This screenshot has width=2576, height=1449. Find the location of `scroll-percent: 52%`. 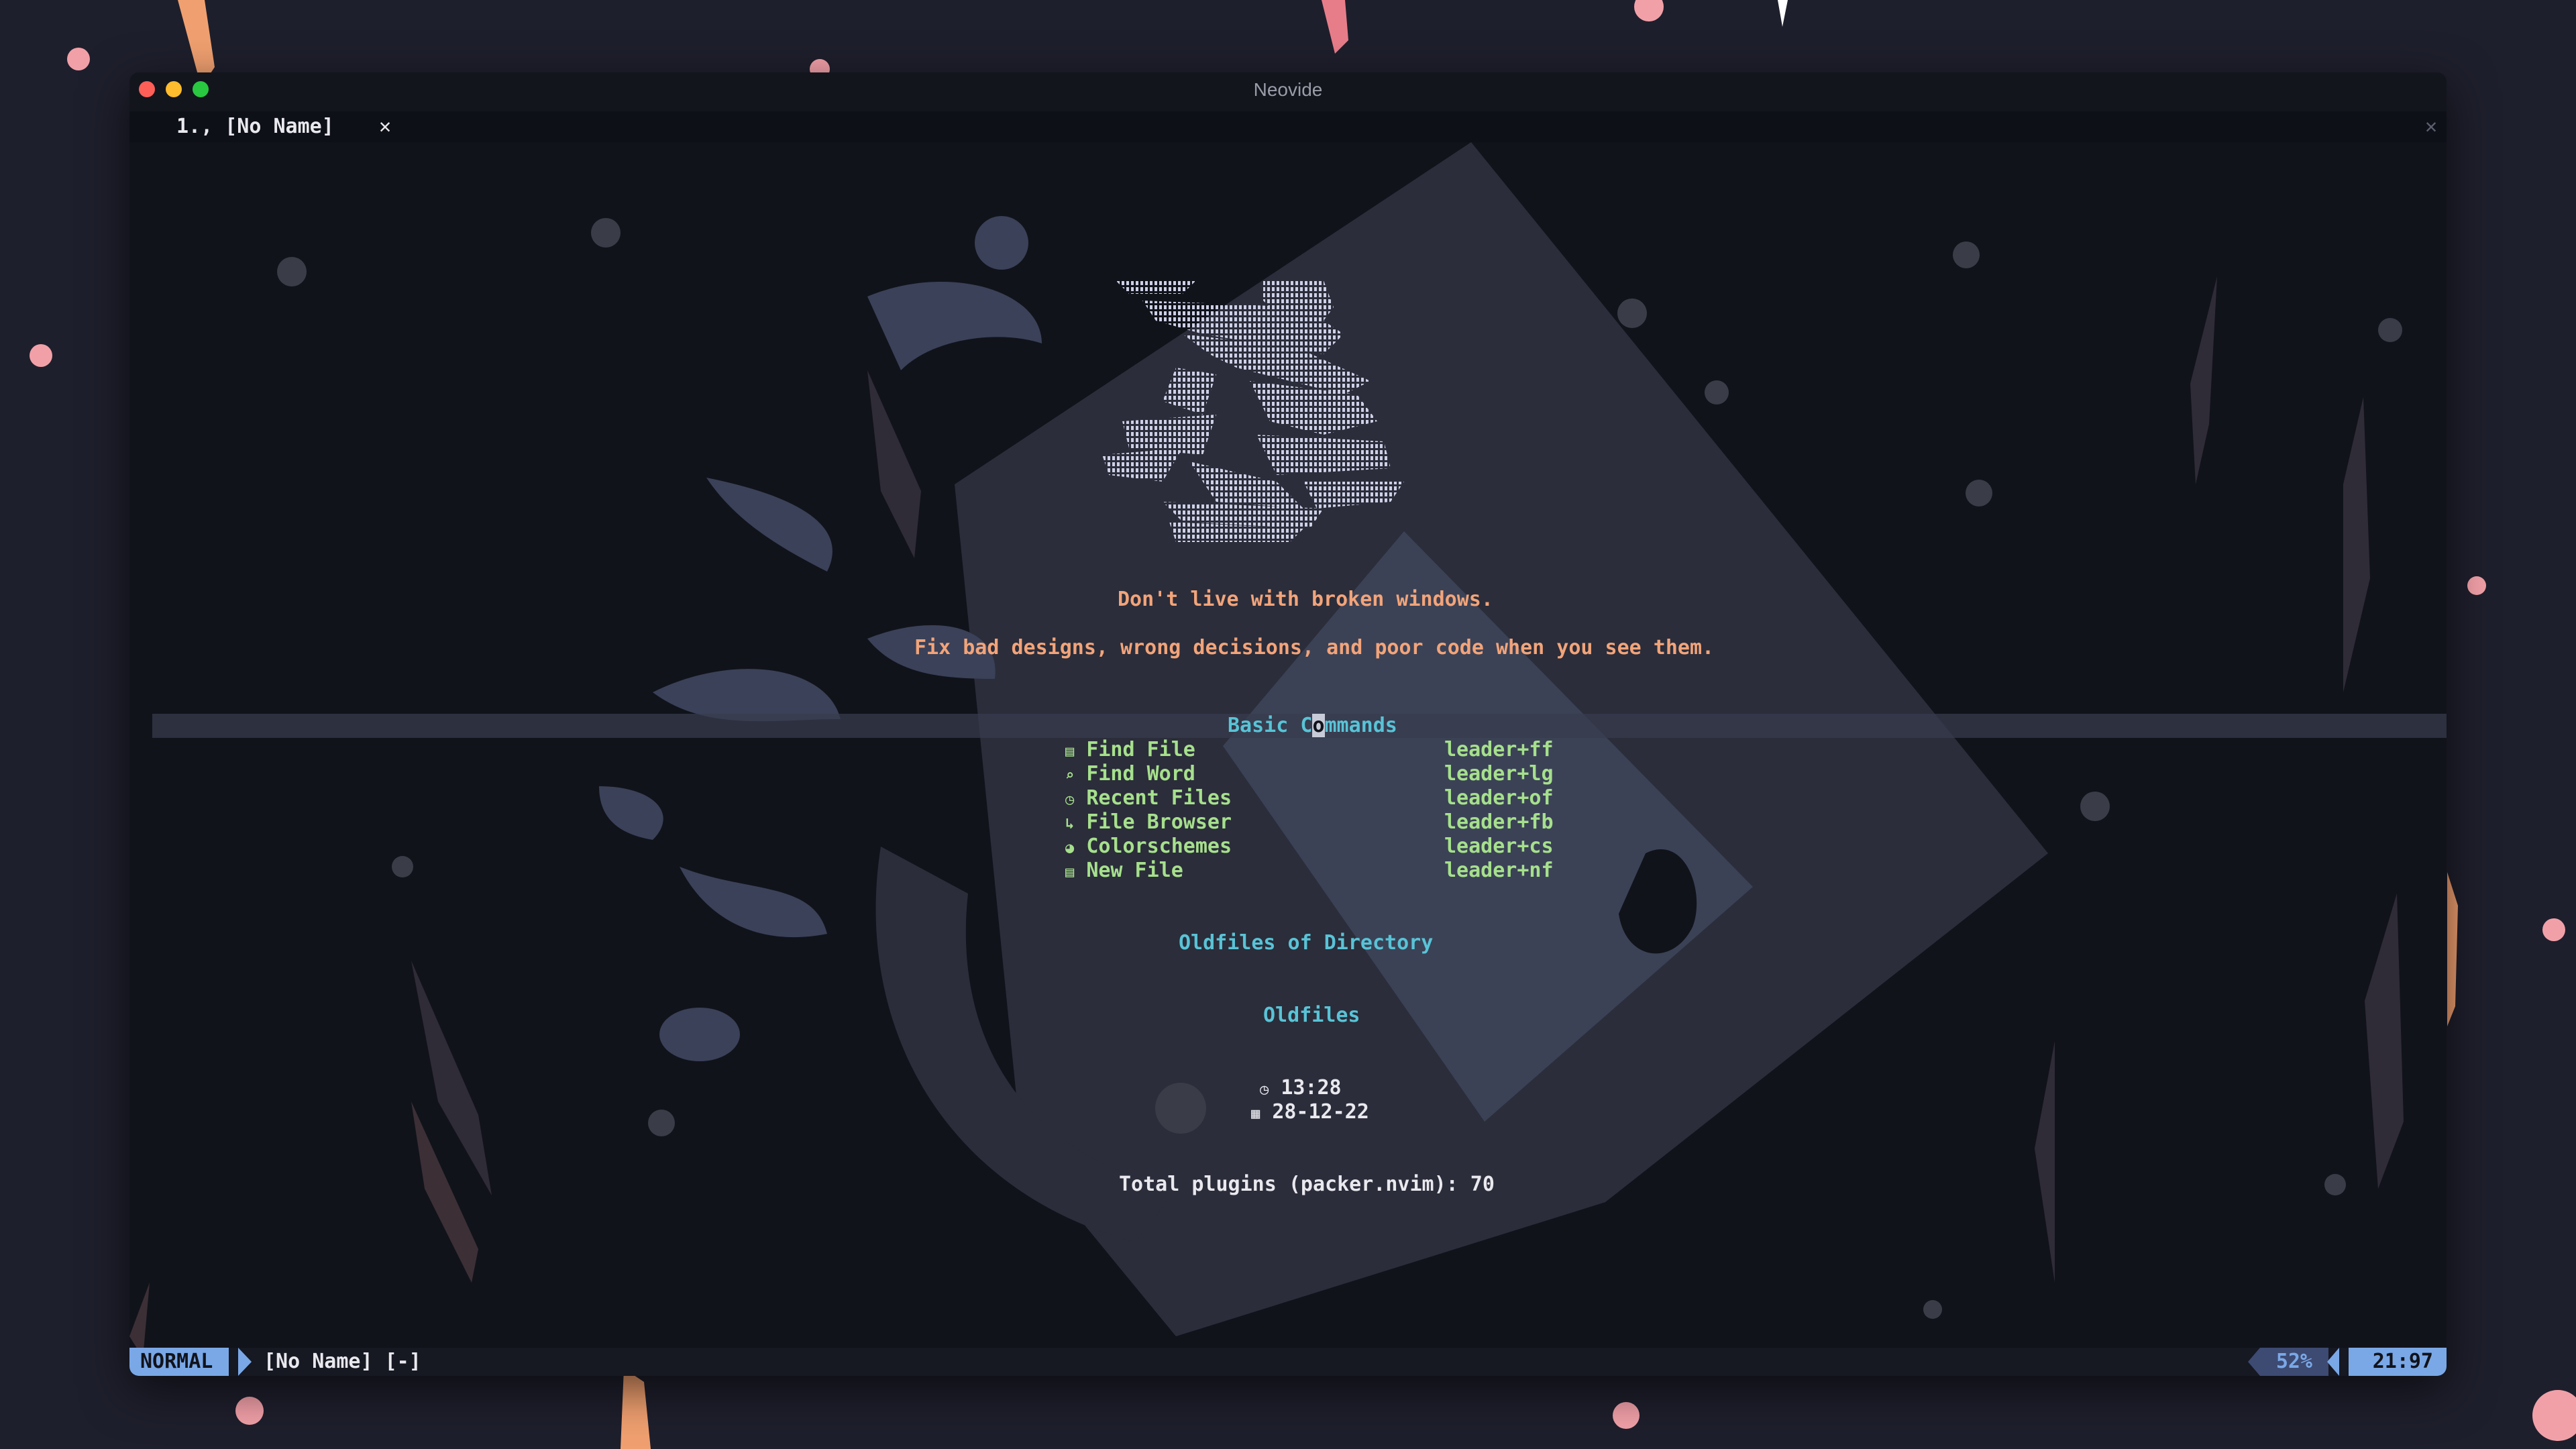

scroll-percent: 52% is located at coordinates (2293, 1362).